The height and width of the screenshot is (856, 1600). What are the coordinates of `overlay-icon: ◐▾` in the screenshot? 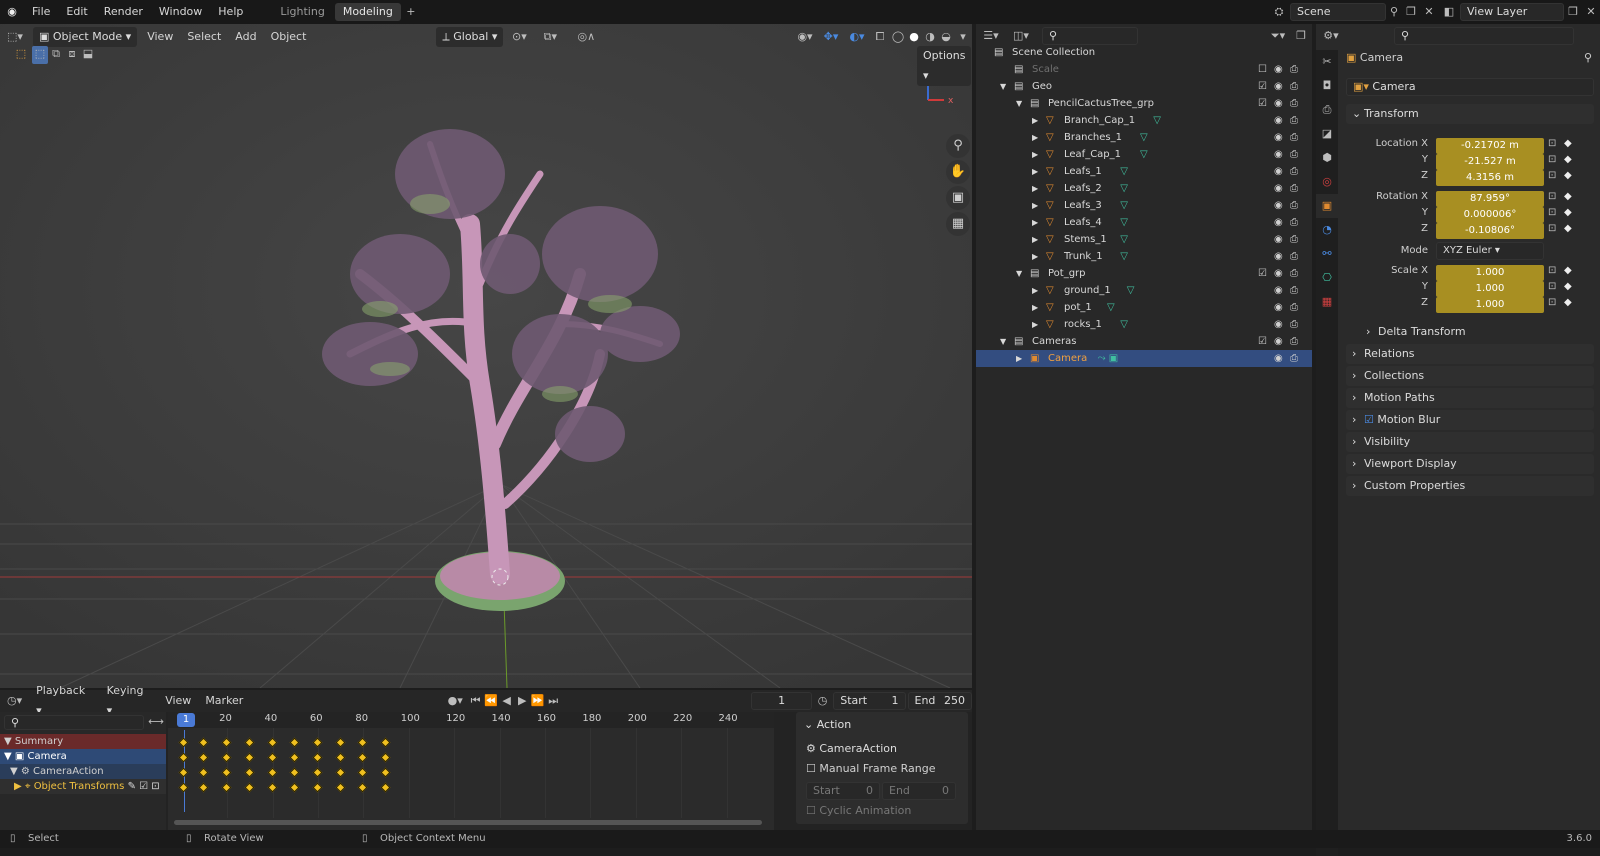 It's located at (857, 37).